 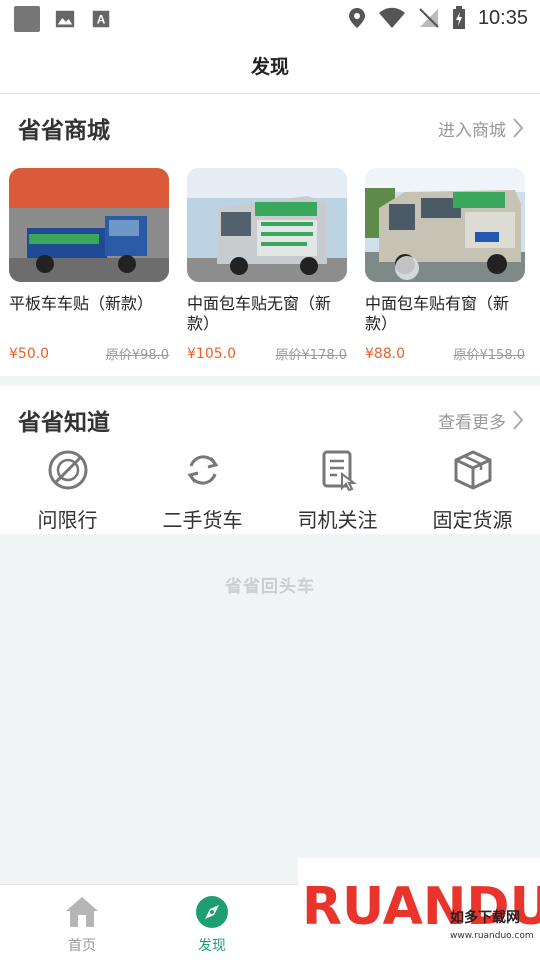 I want to click on tool-fixed-cargo: 固定货源, so click(x=472, y=490).